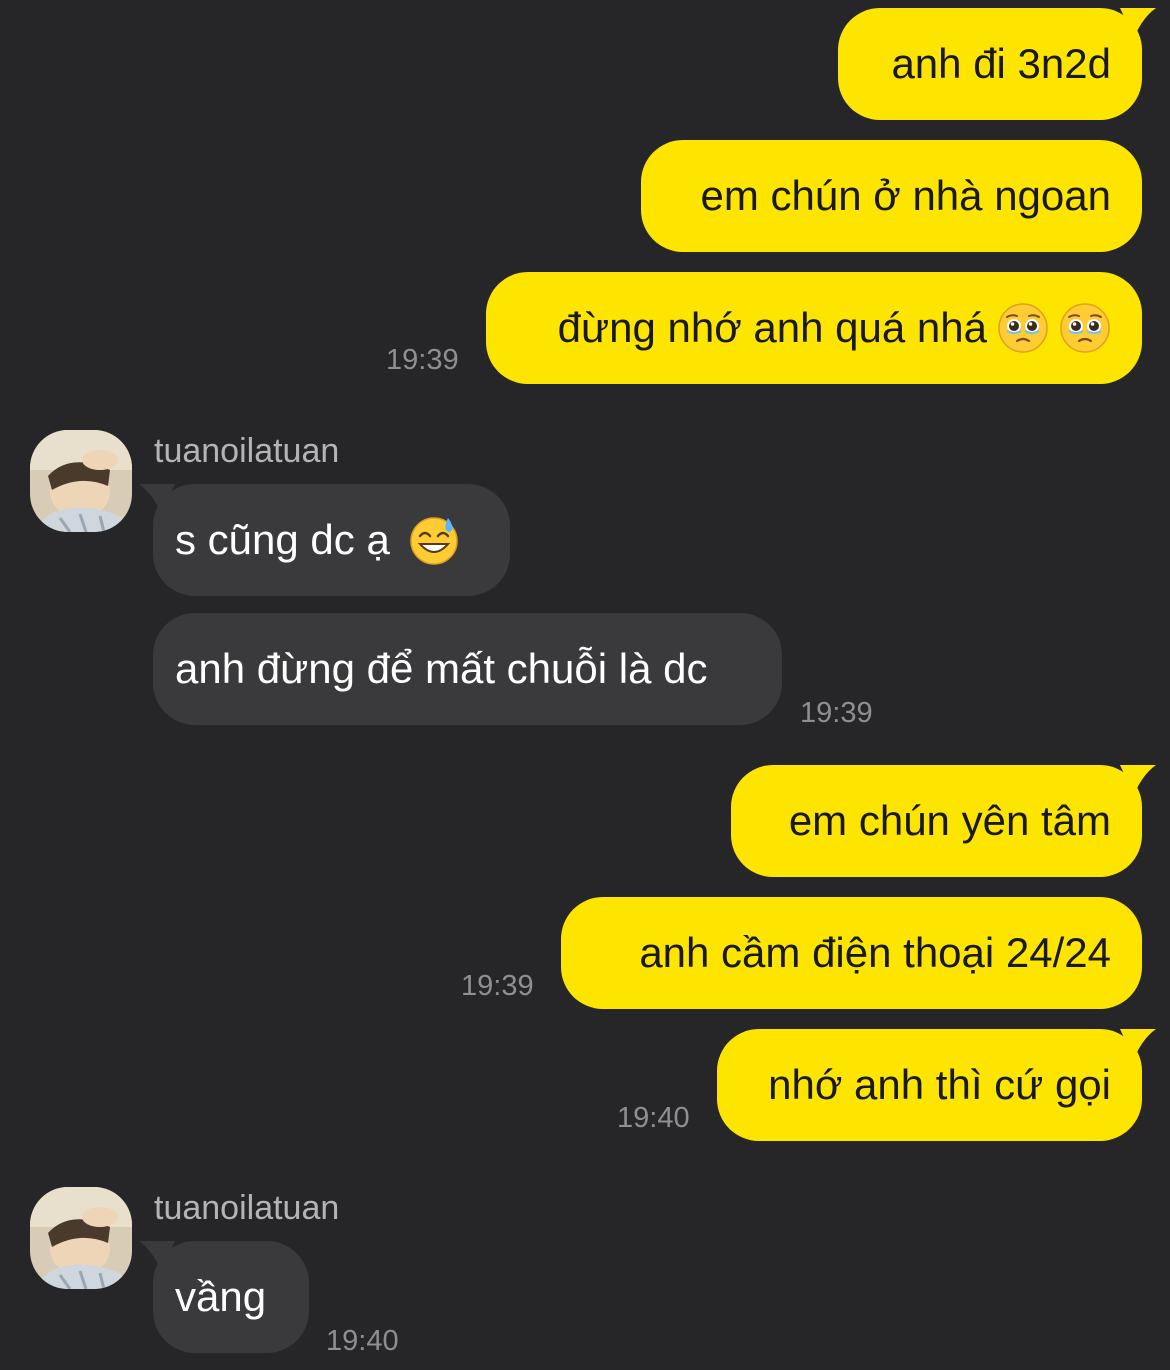 The height and width of the screenshot is (1370, 1170). Describe the element at coordinates (441, 668) in the screenshot. I see `message-text: anh đừng để mất chuỗi là dc` at that location.